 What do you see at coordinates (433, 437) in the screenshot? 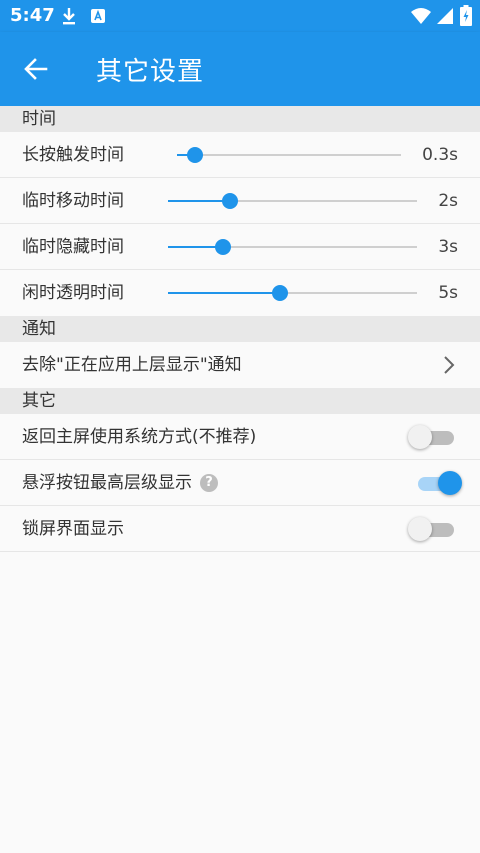
I see `system-home-return-switch` at bounding box center [433, 437].